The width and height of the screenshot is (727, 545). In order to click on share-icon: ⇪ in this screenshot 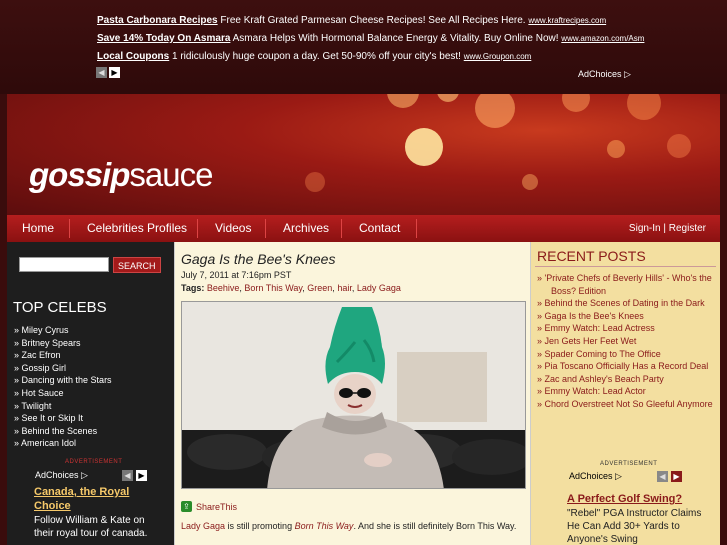, I will do `click(186, 506)`.